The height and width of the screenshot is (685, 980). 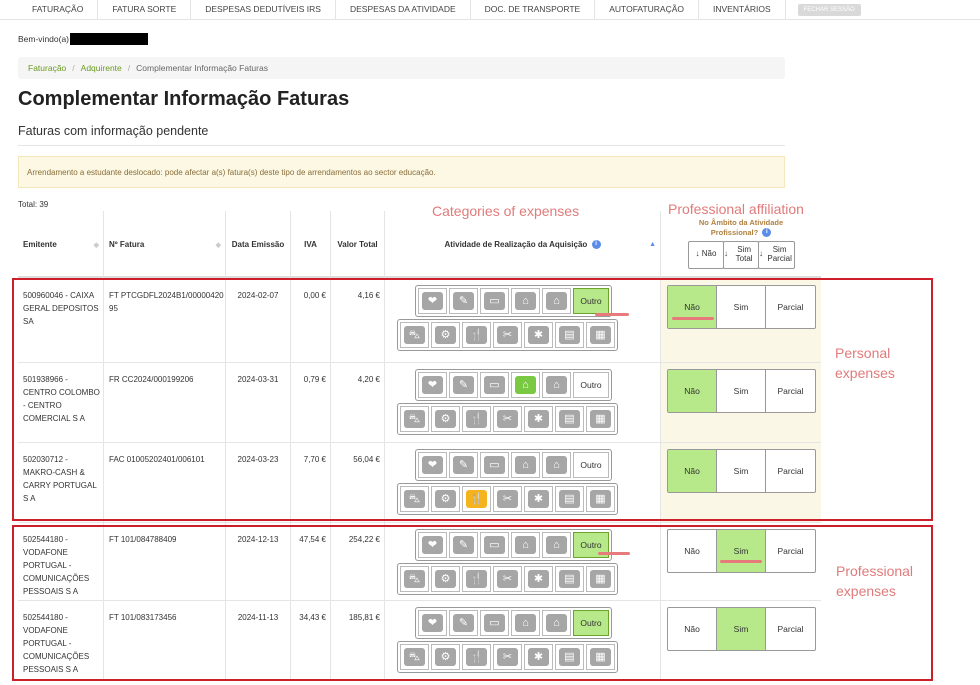 I want to click on breadcrumb-current: Complementar Informação Faturas, so click(x=202, y=68).